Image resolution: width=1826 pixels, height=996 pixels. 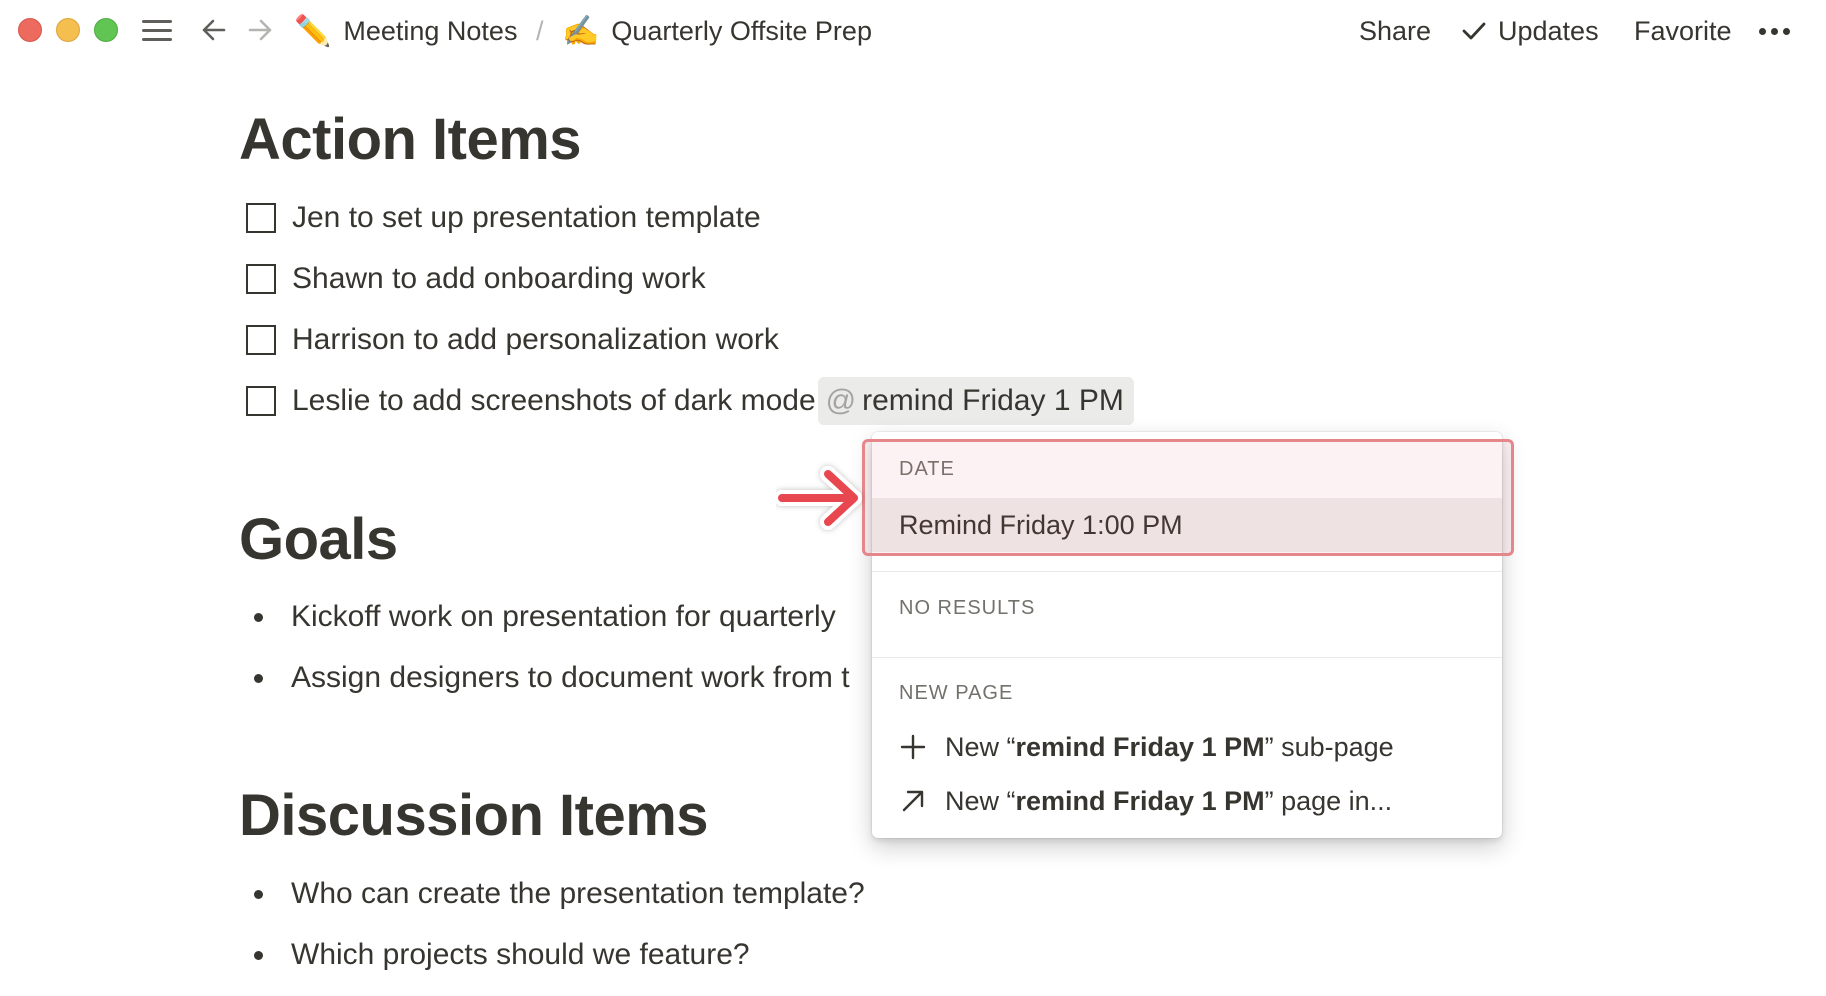 I want to click on arrow-up-right-icon, so click(x=913, y=801).